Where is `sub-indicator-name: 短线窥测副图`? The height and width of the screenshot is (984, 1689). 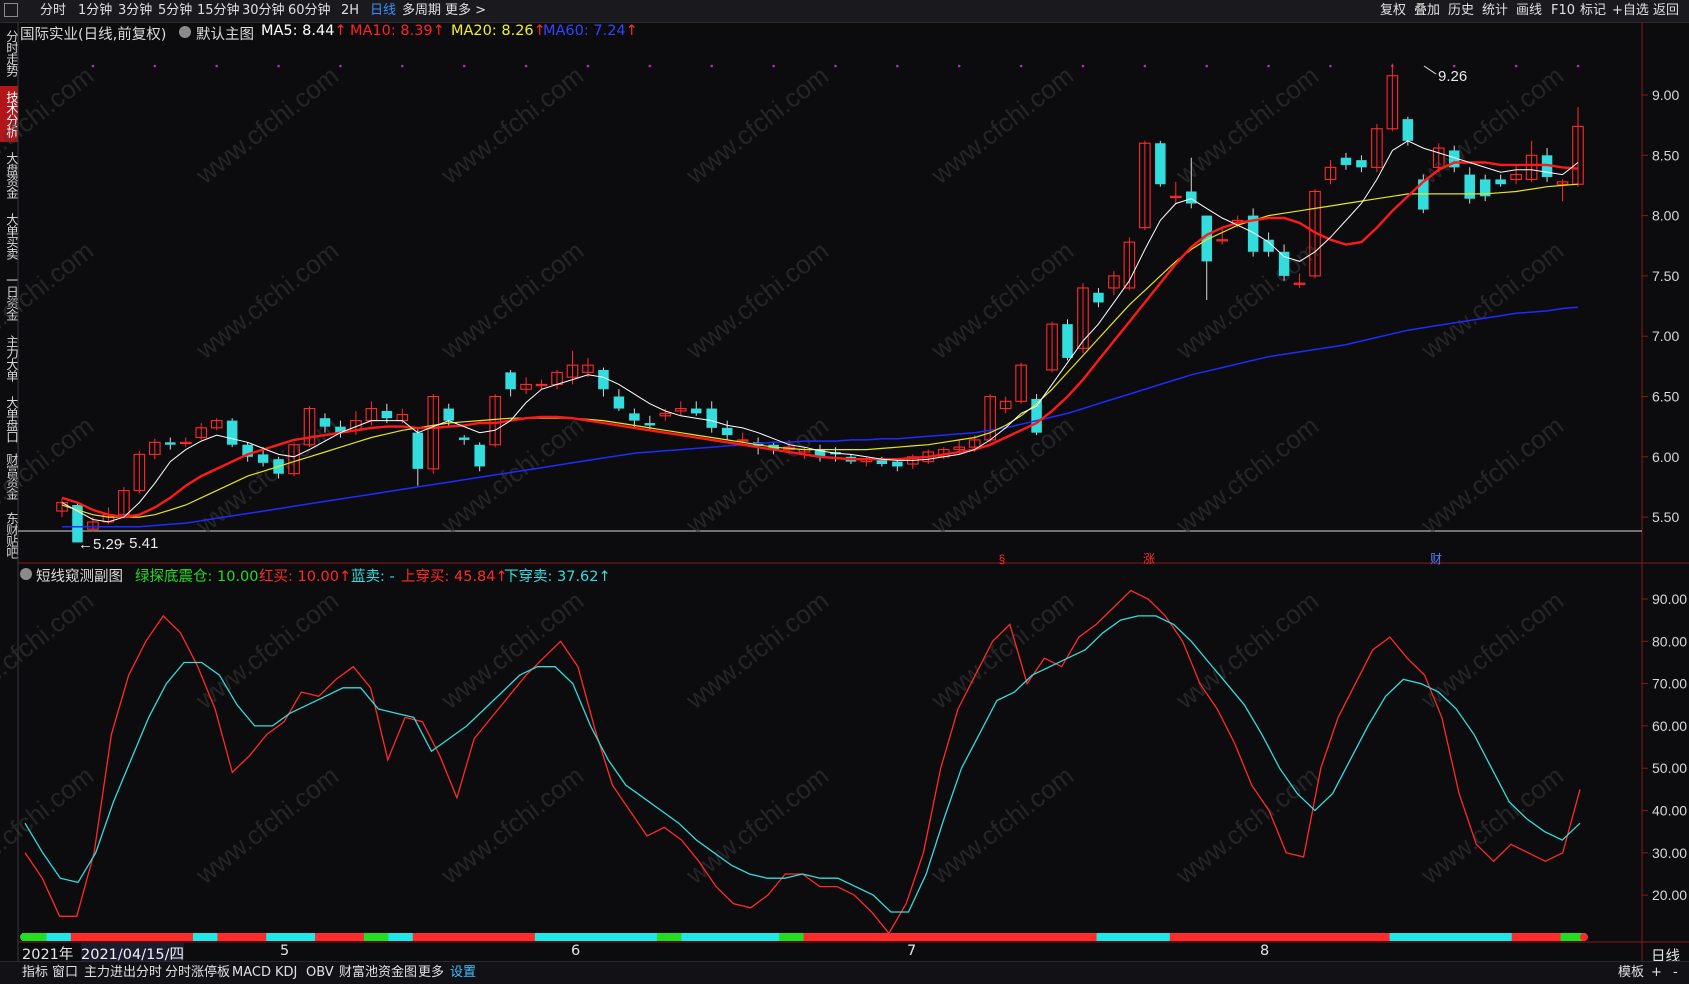
sub-indicator-name: 短线窥测副图 is located at coordinates (79, 575).